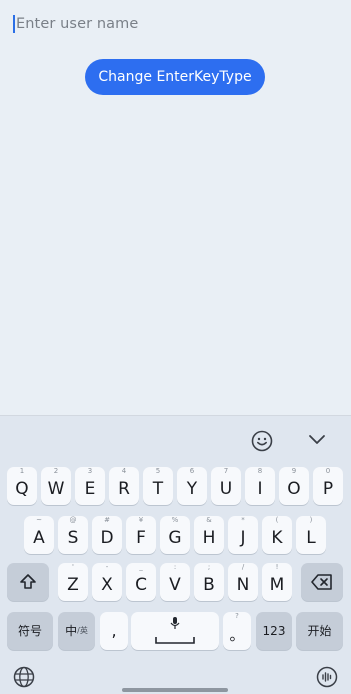 The height and width of the screenshot is (694, 351). Describe the element at coordinates (56, 471) in the screenshot. I see `key-hint: 2` at that location.